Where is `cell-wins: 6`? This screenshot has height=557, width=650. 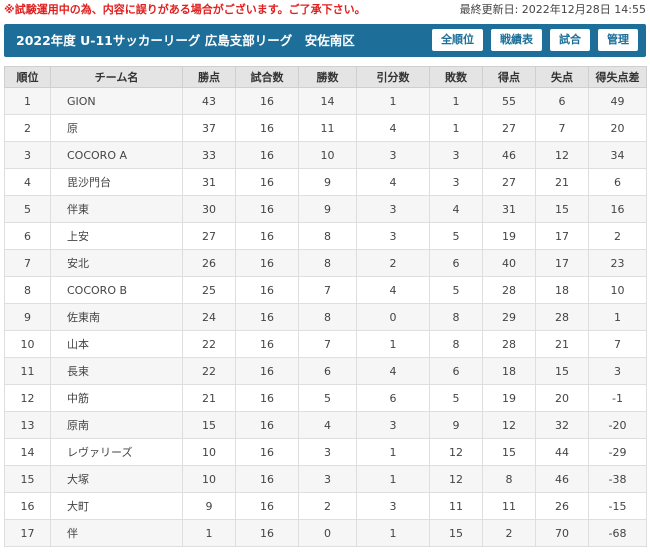
cell-wins: 6 is located at coordinates (327, 371).